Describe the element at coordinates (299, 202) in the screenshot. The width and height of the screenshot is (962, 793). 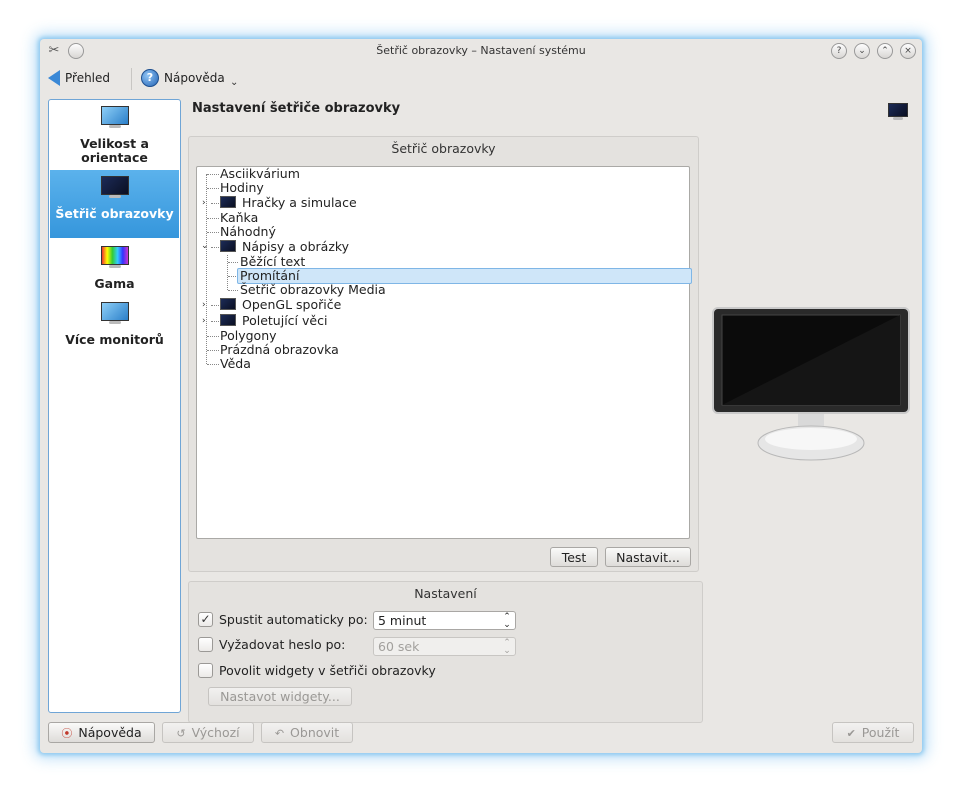
I see `tree-item-label: Hračky a simulace` at that location.